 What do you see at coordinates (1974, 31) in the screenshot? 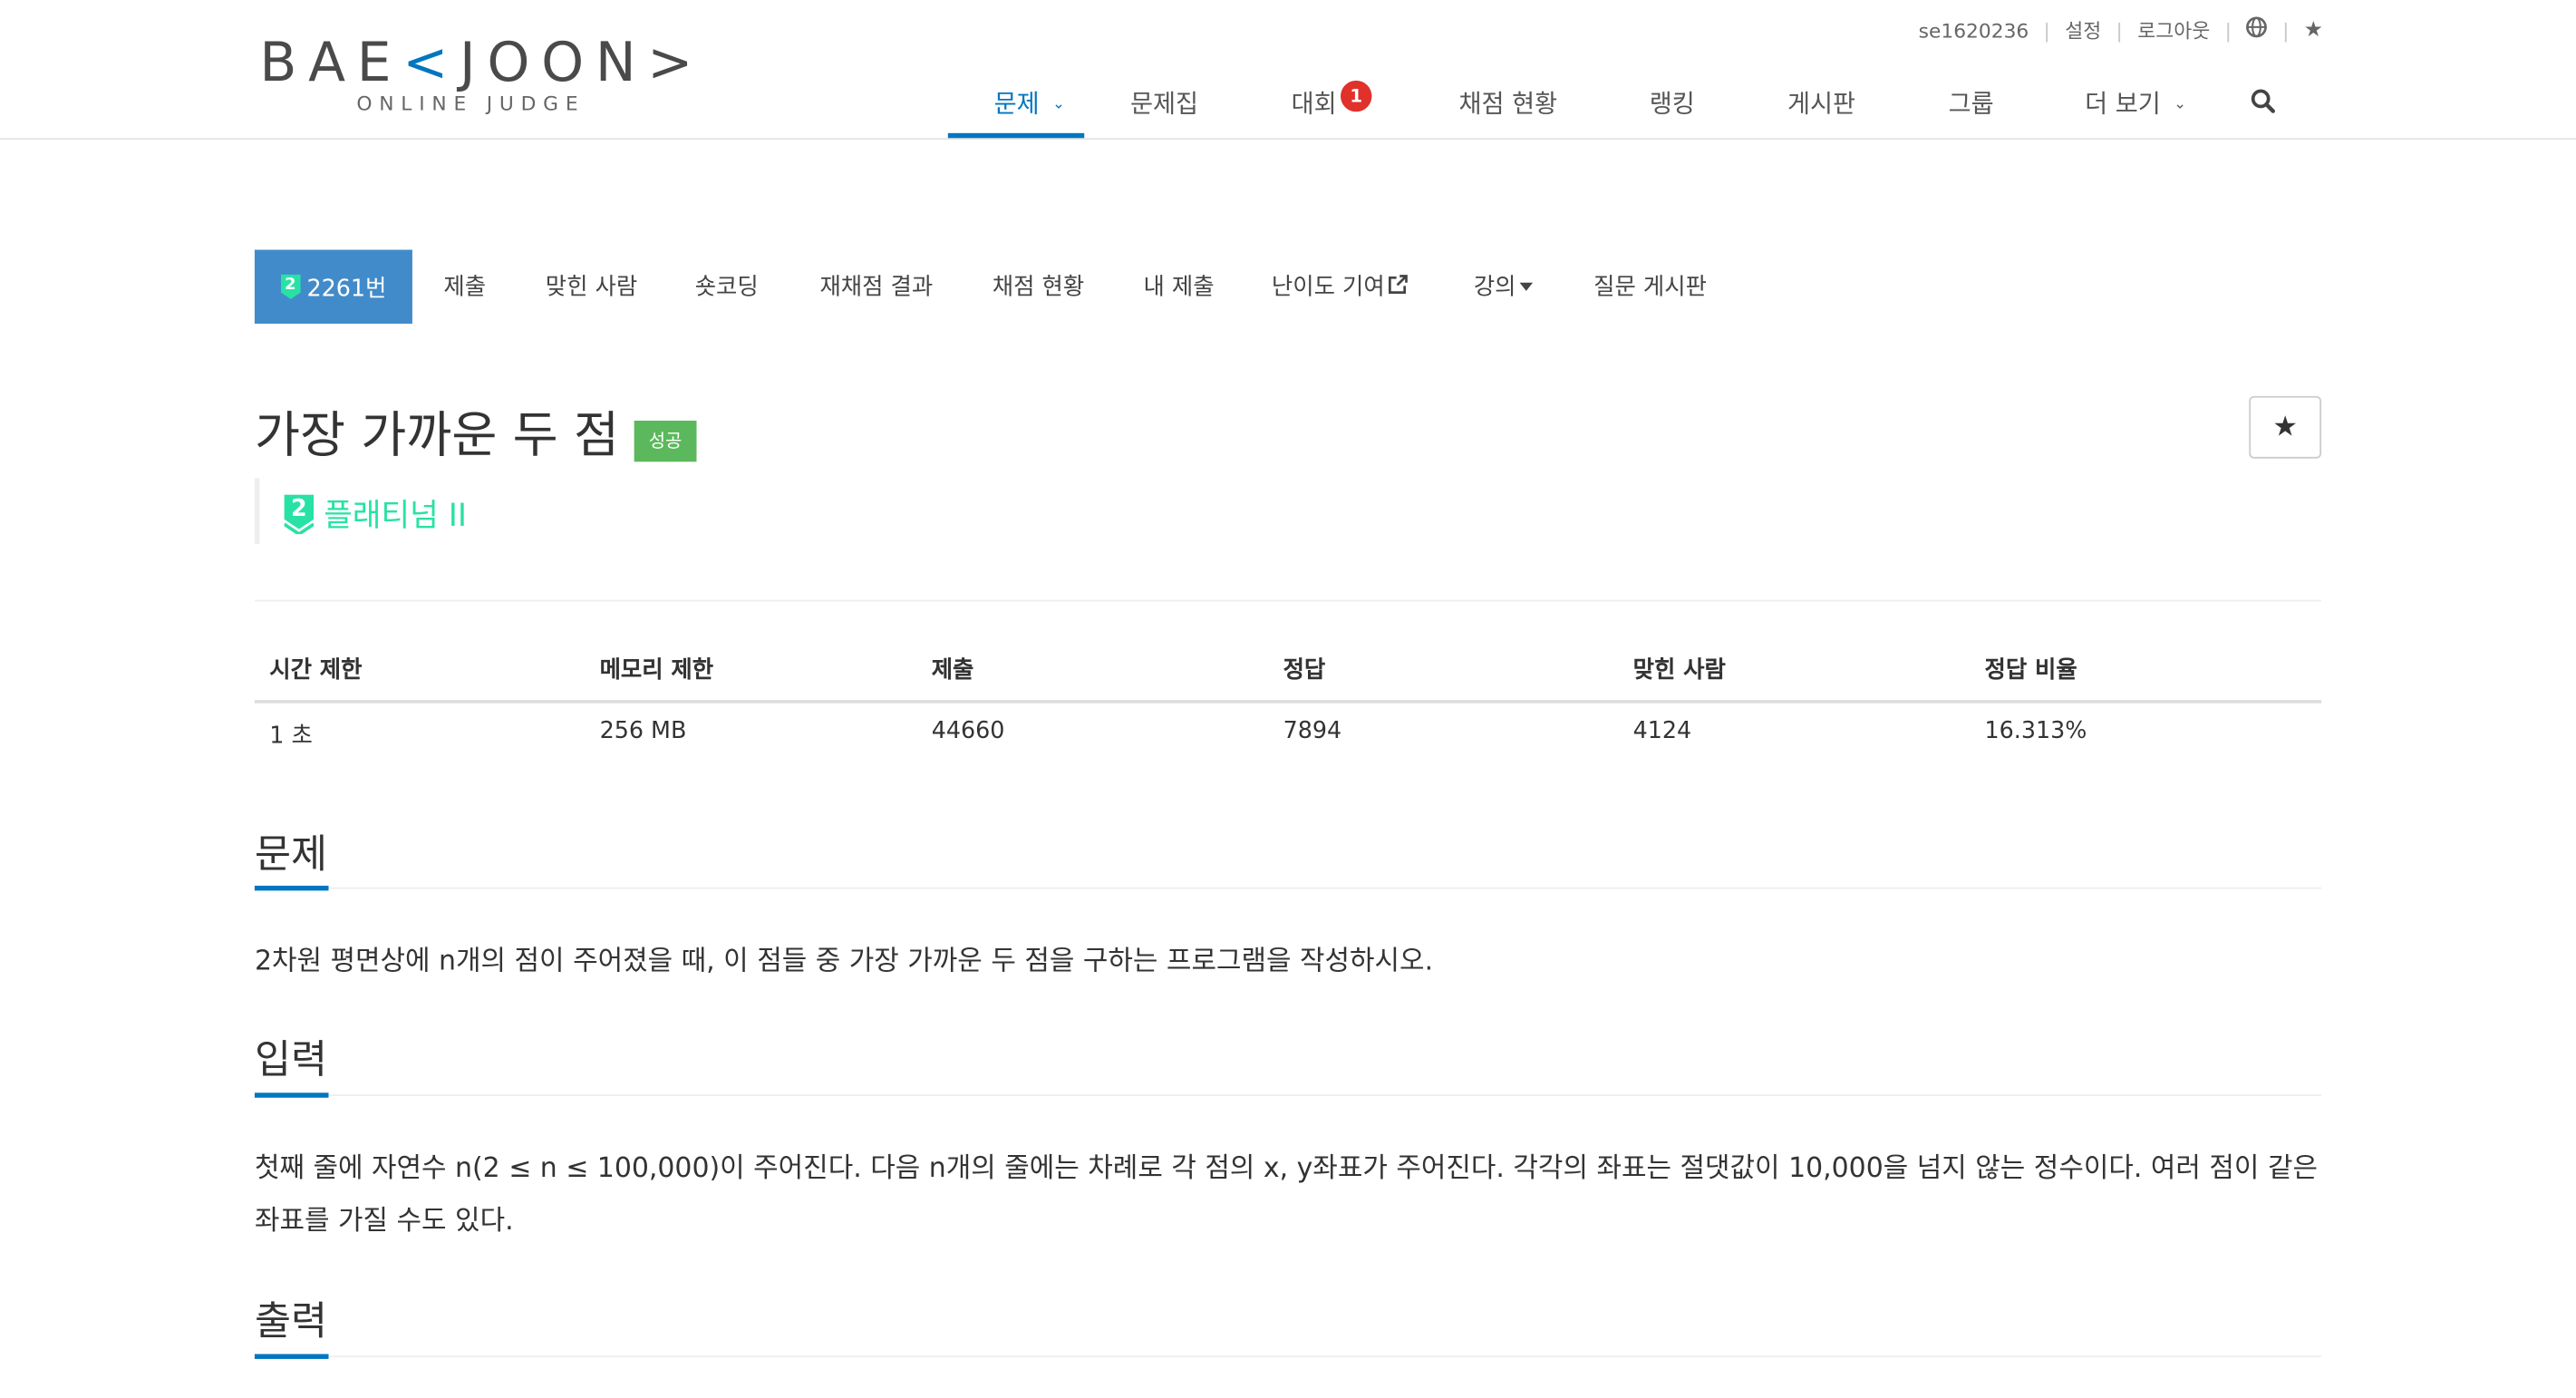
I see `username-link: se1620236` at bounding box center [1974, 31].